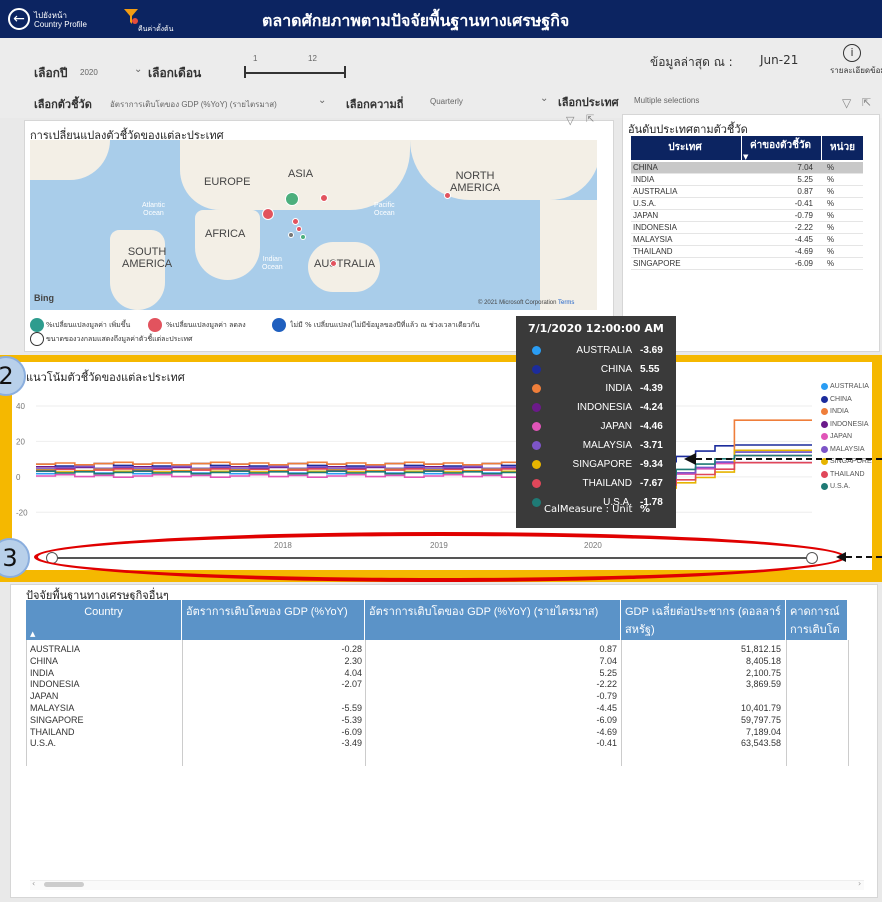  Describe the element at coordinates (607, 483) in the screenshot. I see `tooltip-series-name: THAILAND` at that location.